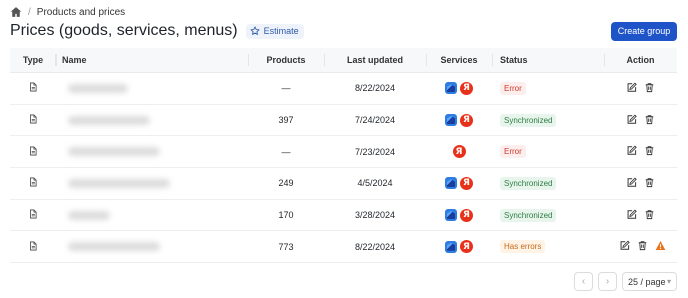 The image size is (688, 298). What do you see at coordinates (640, 60) in the screenshot?
I see `column-header-action: Action` at bounding box center [640, 60].